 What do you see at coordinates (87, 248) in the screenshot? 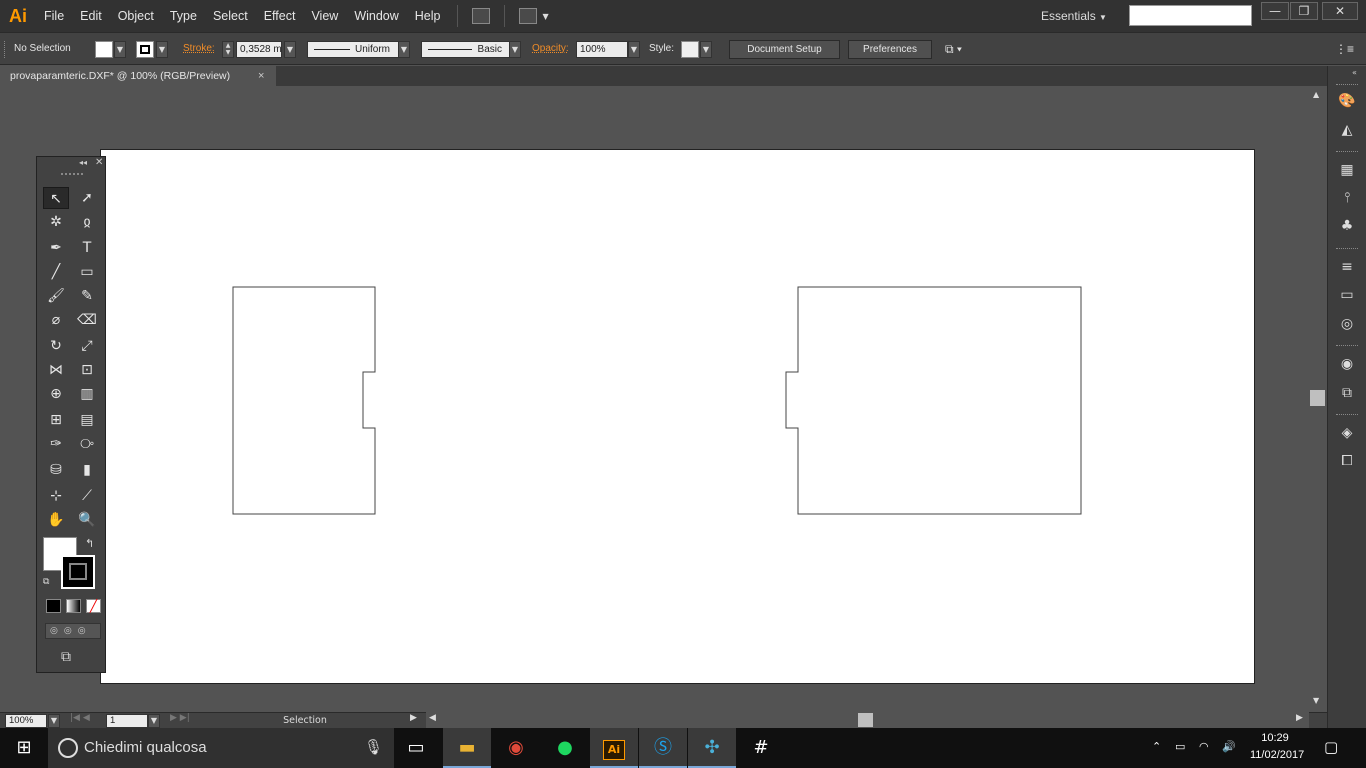
I see `type-tool-icon: T` at bounding box center [87, 248].